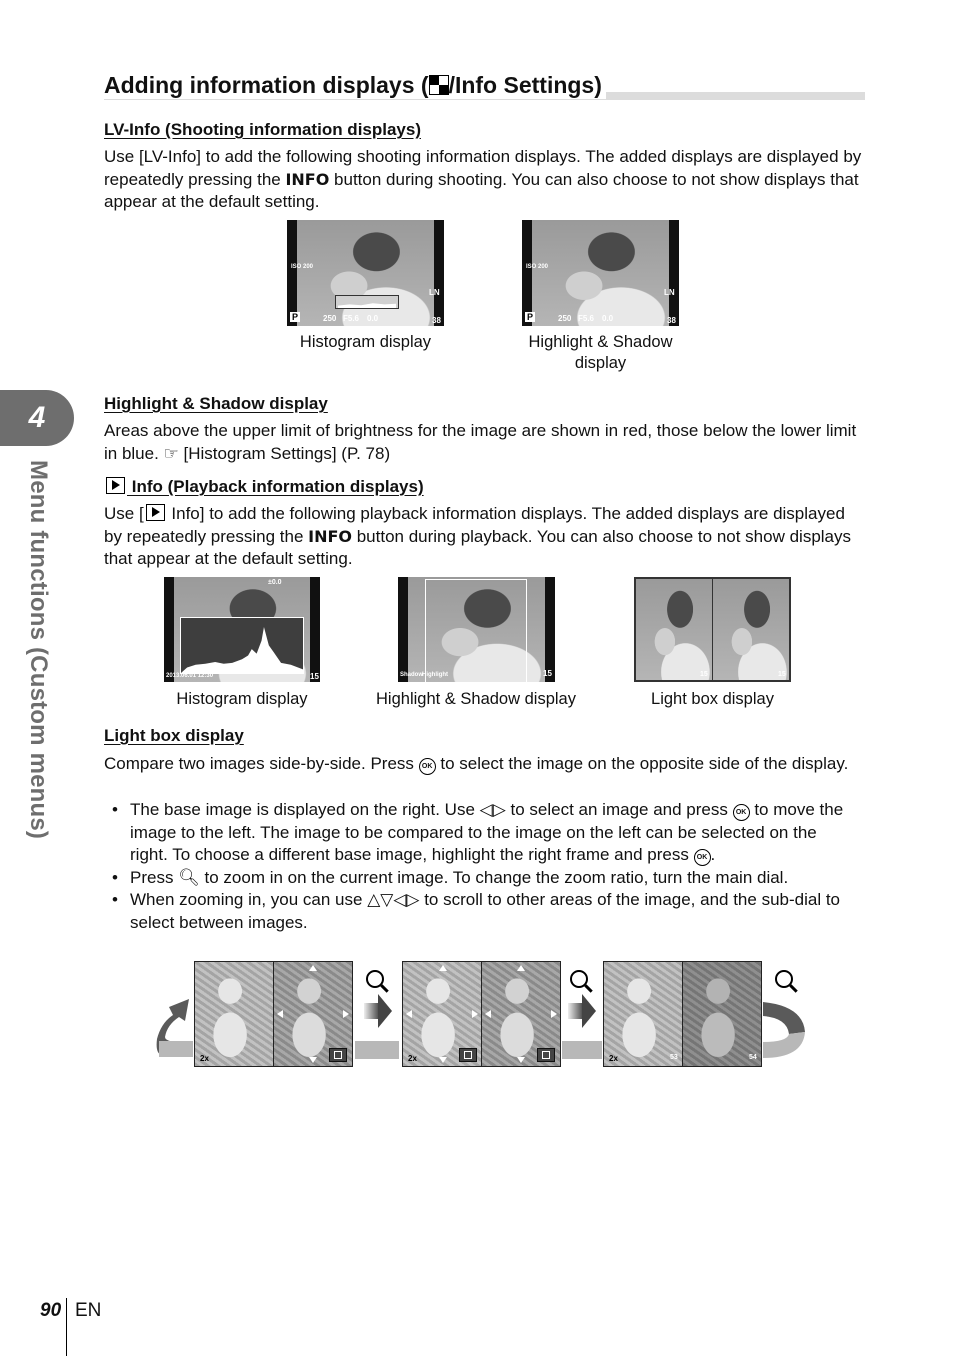  I want to click on shadow-label: Shadow, so click(412, 675).